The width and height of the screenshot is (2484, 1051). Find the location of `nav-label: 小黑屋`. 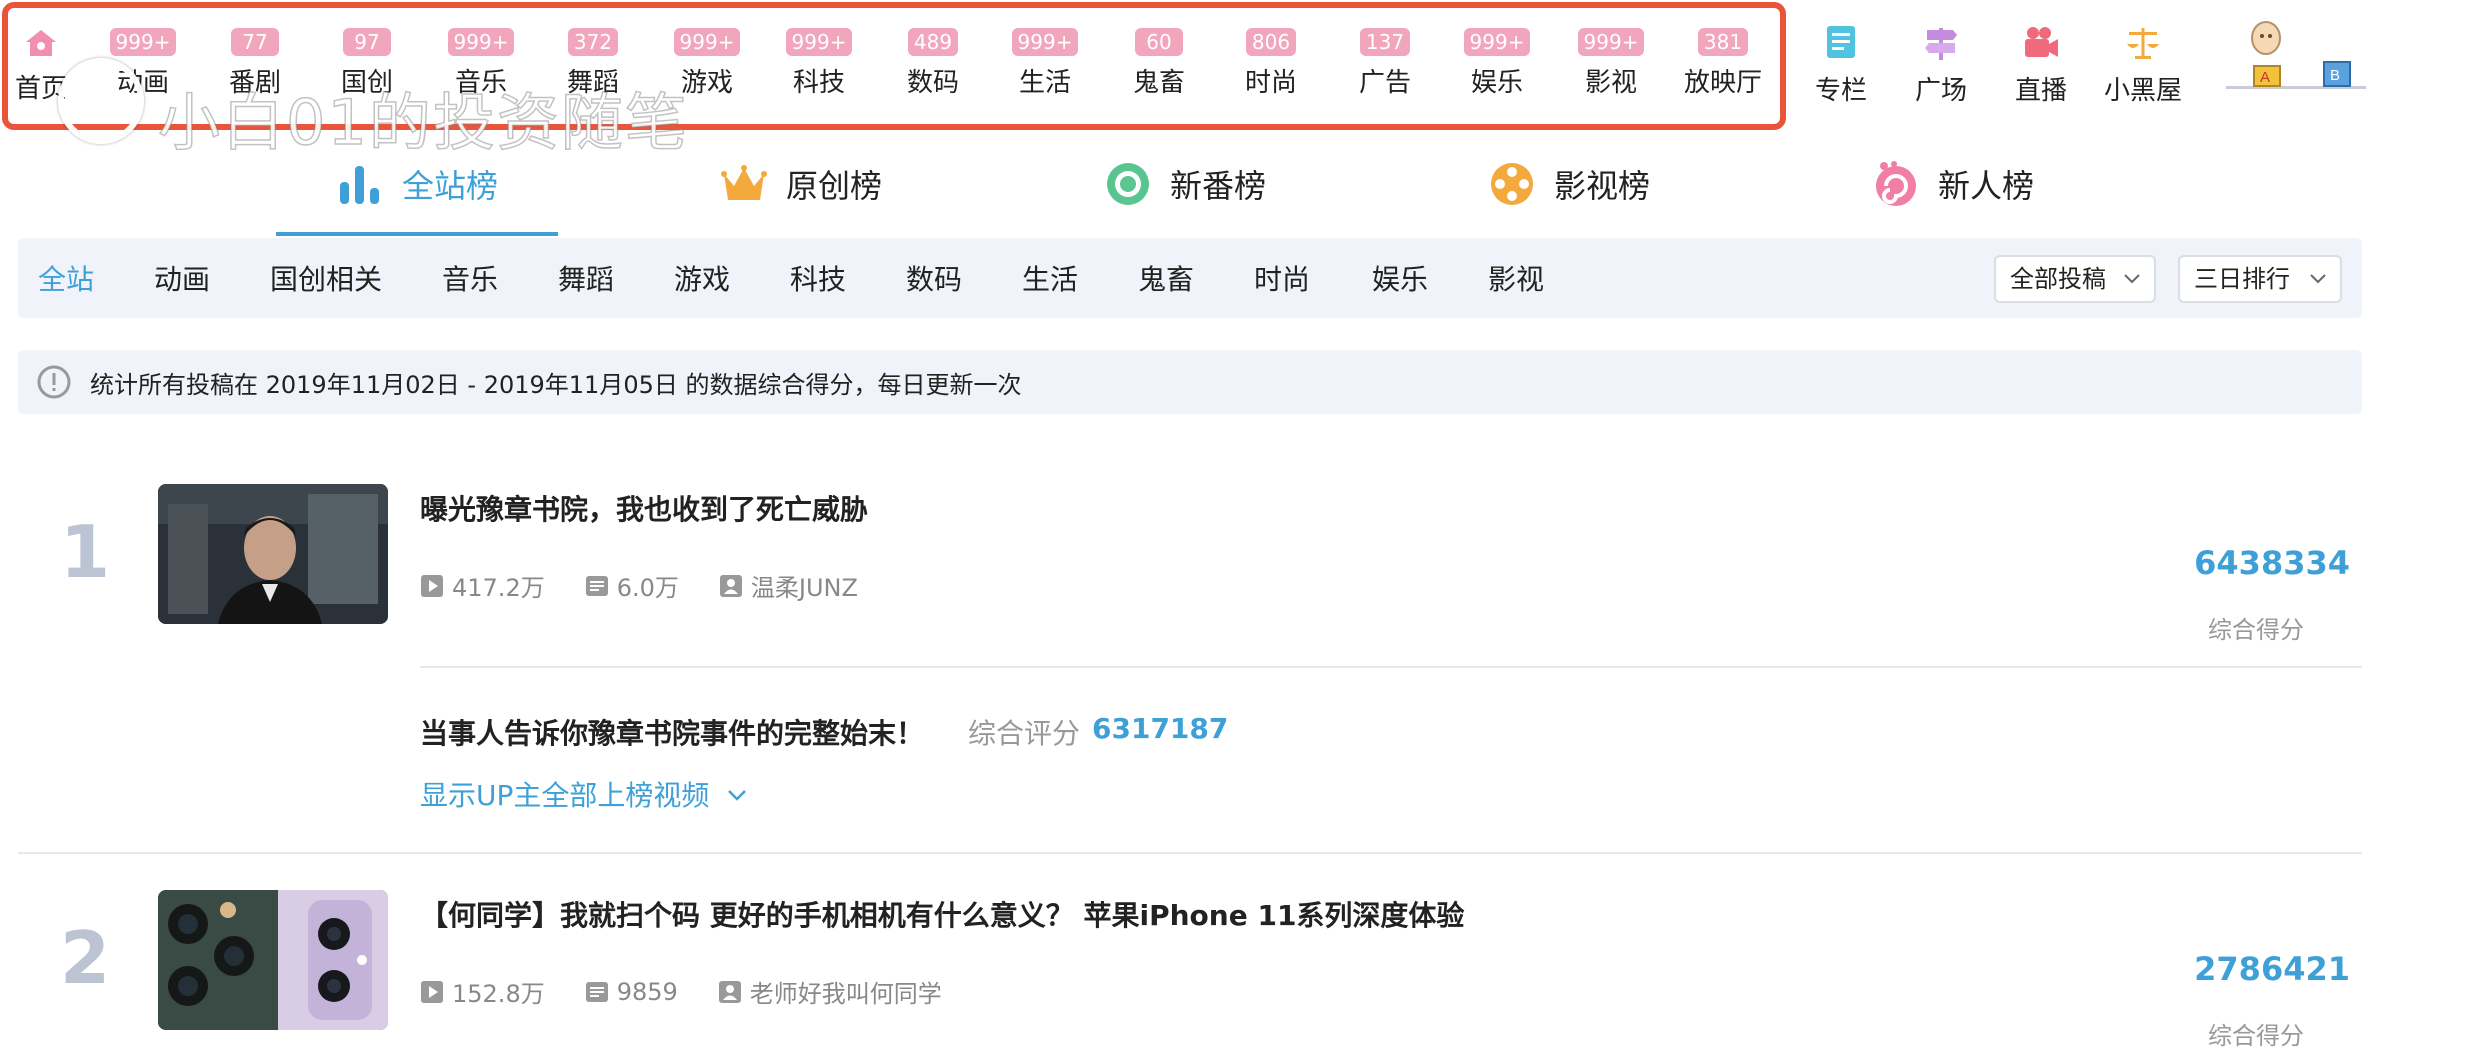

nav-label: 小黑屋 is located at coordinates (2142, 91).